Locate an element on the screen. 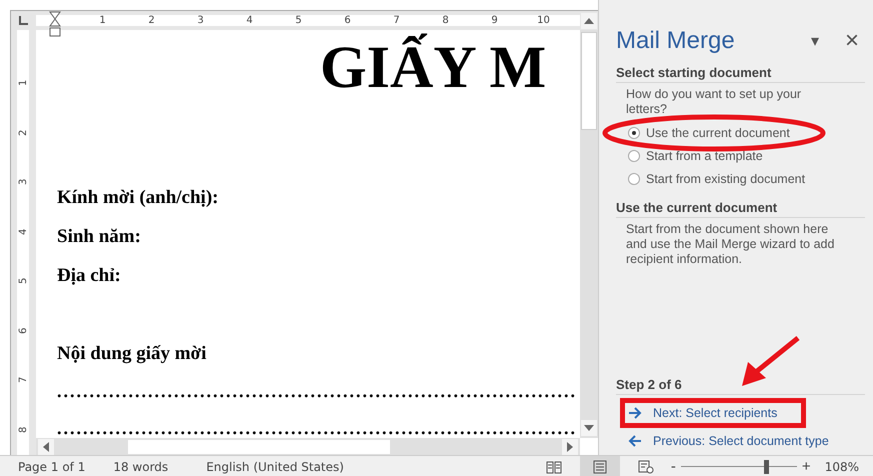 This screenshot has height=476, width=873. next-link: Next: Select recipients is located at coordinates (740, 413).